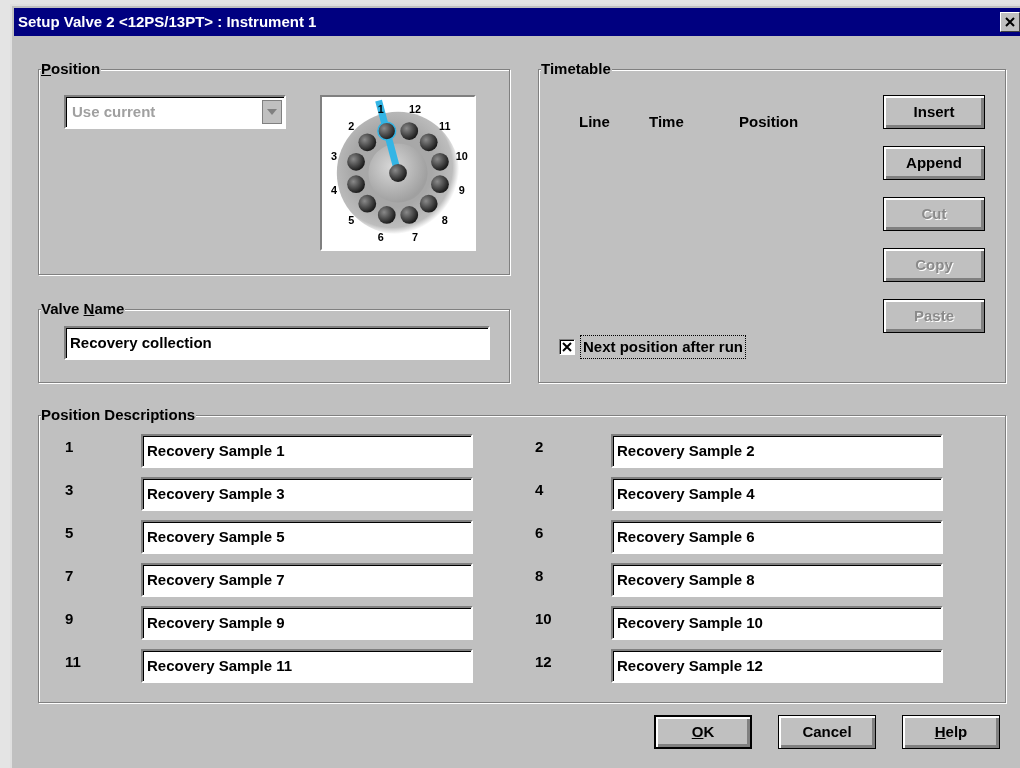 Image resolution: width=1020 pixels, height=768 pixels. I want to click on close-button, so click(1010, 22).